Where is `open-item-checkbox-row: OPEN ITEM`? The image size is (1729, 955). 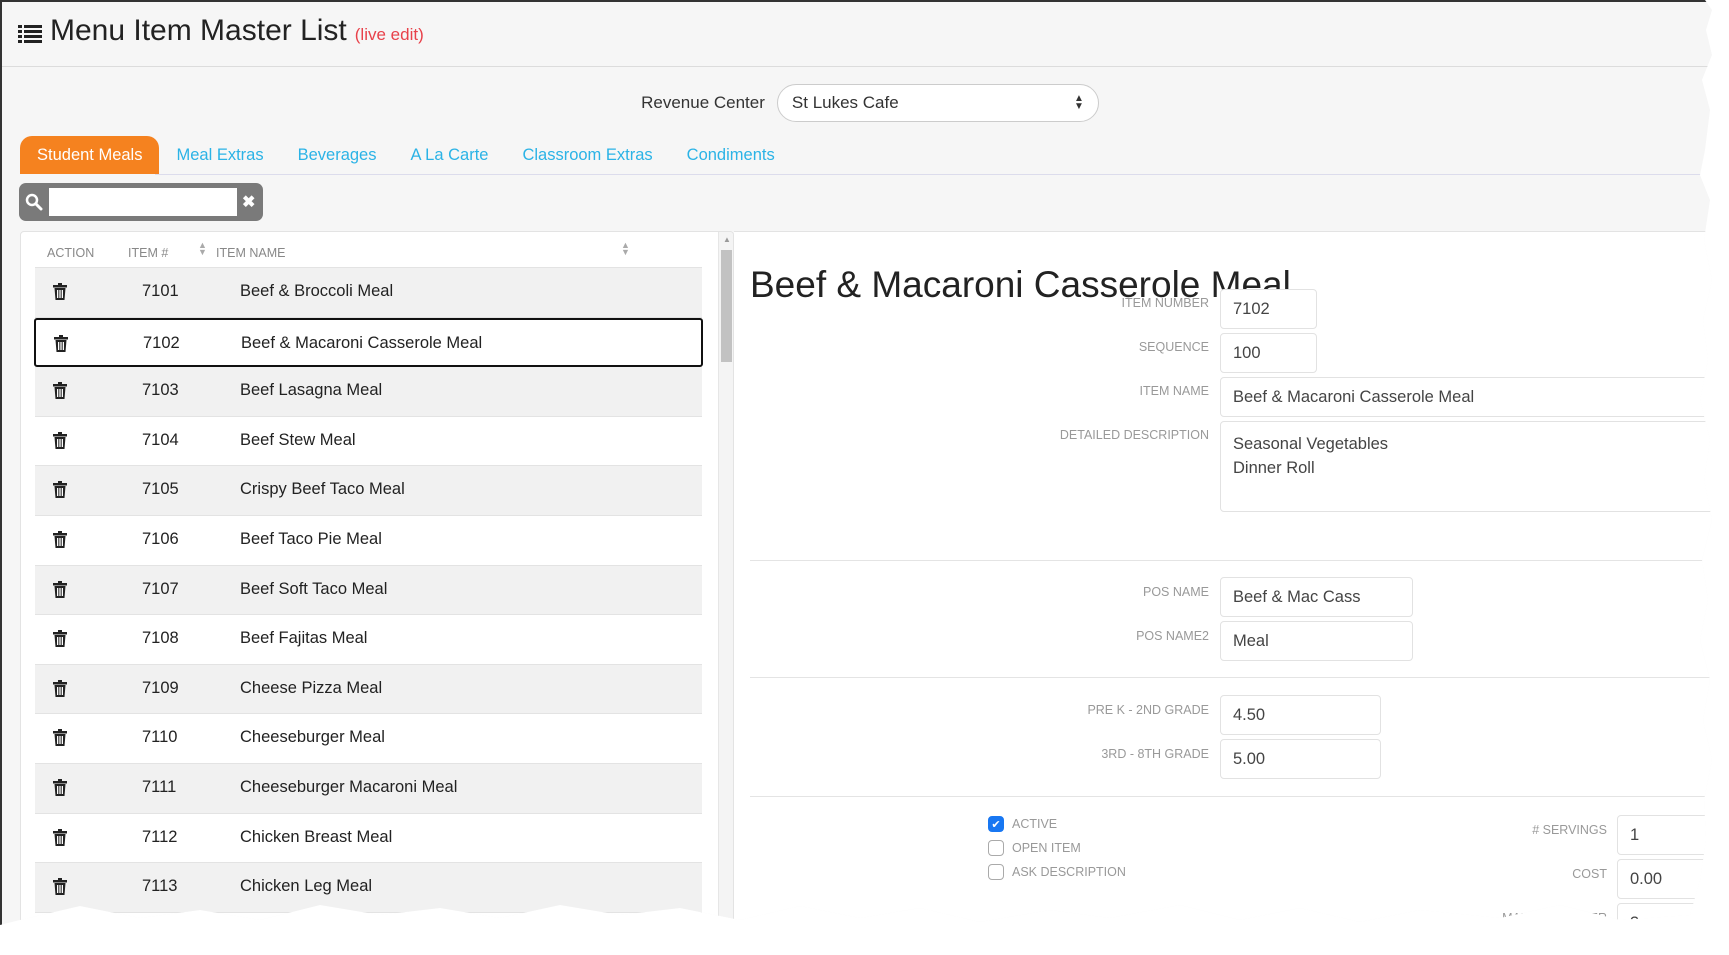 open-item-checkbox-row: OPEN ITEM is located at coordinates (1034, 848).